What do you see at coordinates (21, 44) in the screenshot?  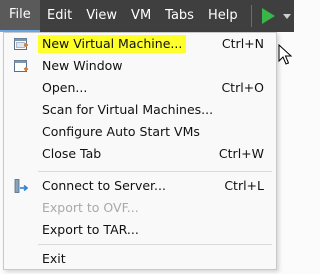 I see `new-vm-icon` at bounding box center [21, 44].